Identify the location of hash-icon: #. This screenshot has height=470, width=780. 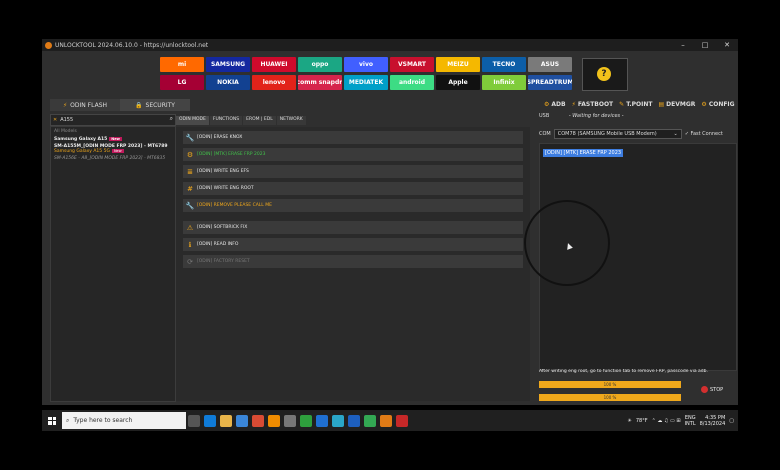
(190, 188).